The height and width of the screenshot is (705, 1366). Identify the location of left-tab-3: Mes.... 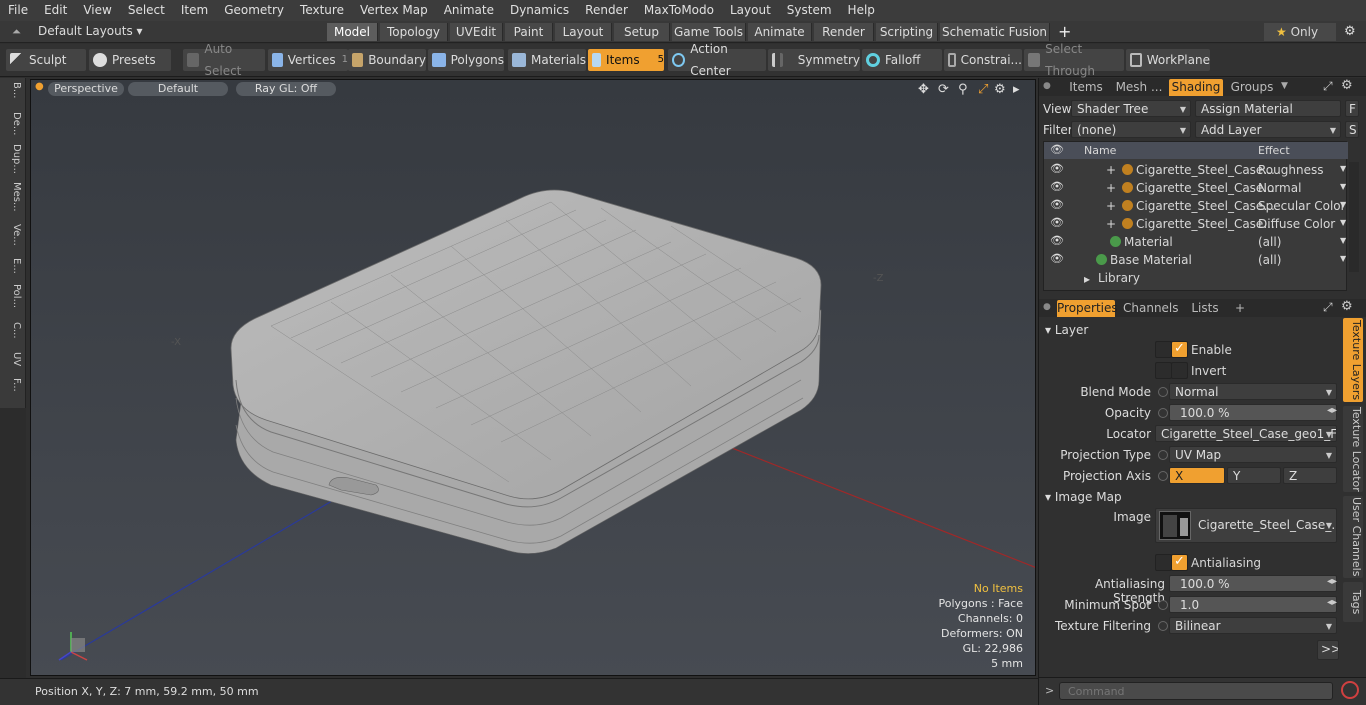
(13, 197).